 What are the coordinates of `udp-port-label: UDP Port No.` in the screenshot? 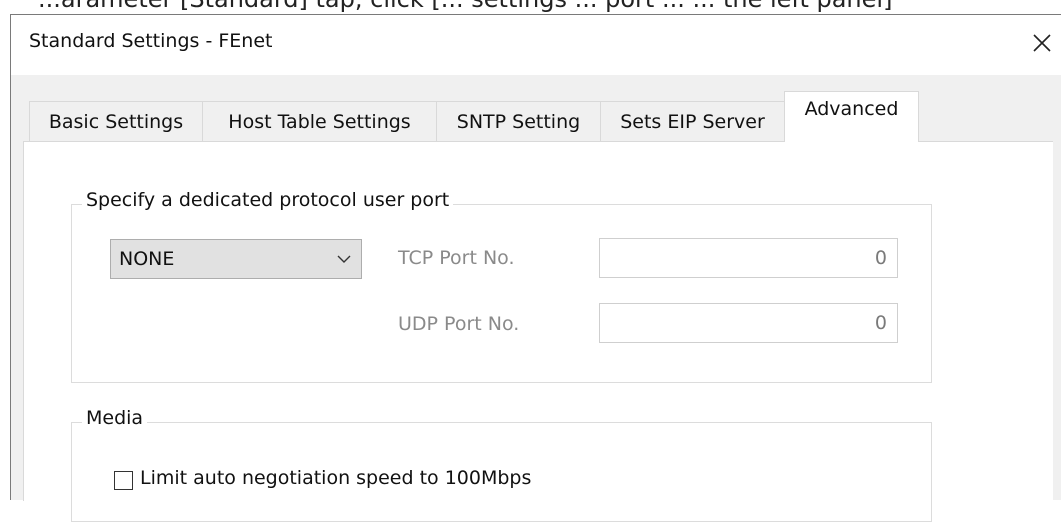 It's located at (459, 324).